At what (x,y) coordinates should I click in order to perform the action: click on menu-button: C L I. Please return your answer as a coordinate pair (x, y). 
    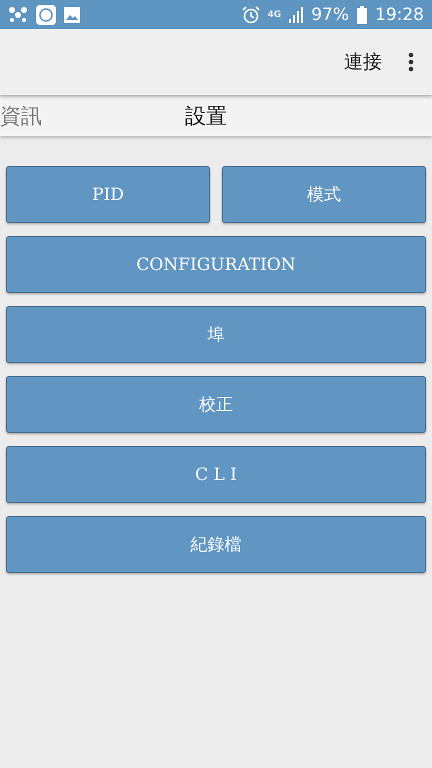
    Looking at the image, I should click on (216, 474).